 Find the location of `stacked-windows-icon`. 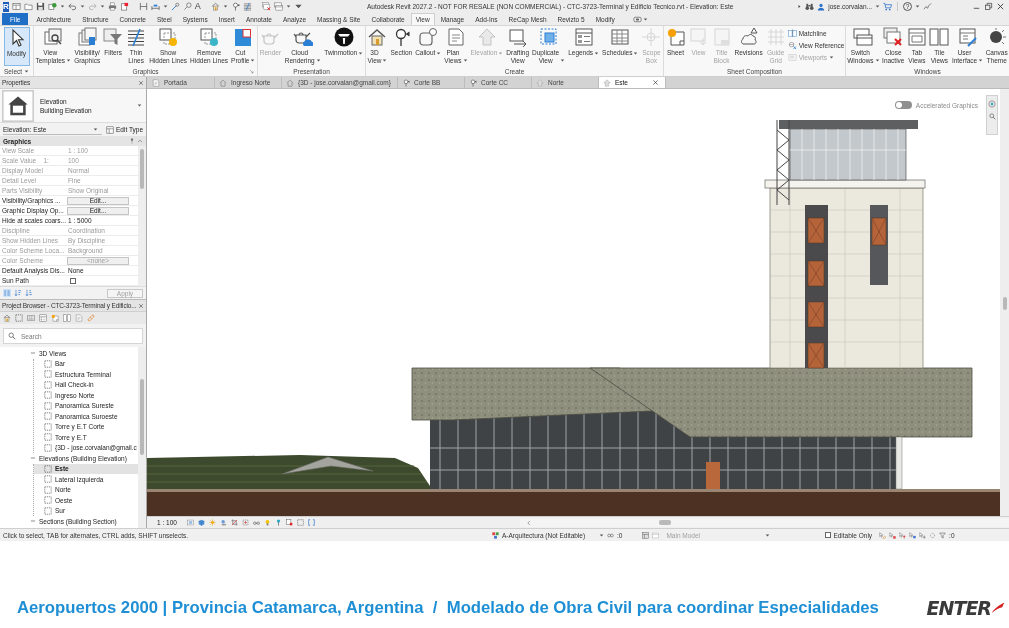

stacked-windows-icon is located at coordinates (278, 6).